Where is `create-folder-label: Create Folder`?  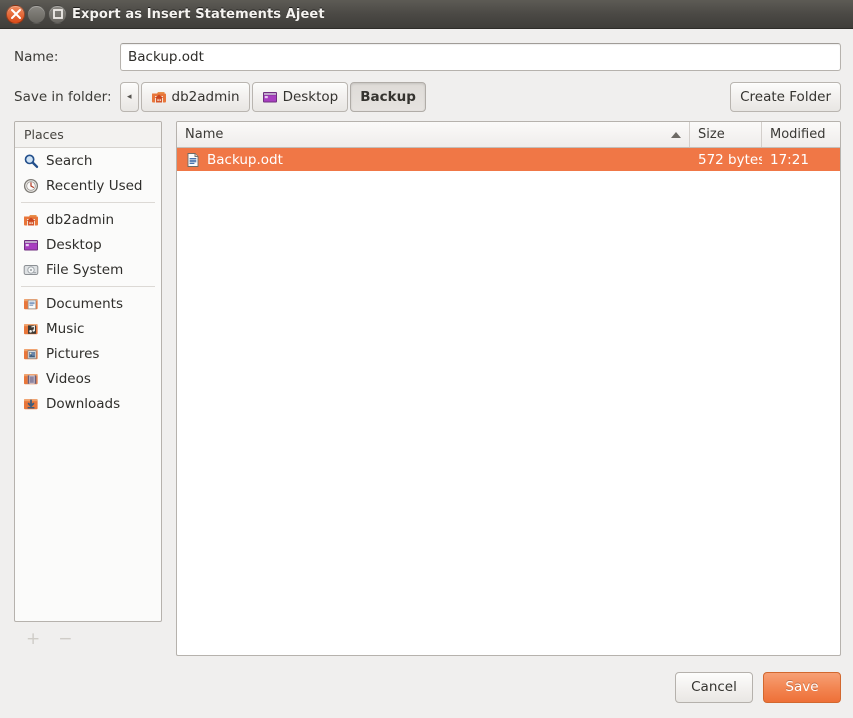
create-folder-label: Create Folder is located at coordinates (785, 97).